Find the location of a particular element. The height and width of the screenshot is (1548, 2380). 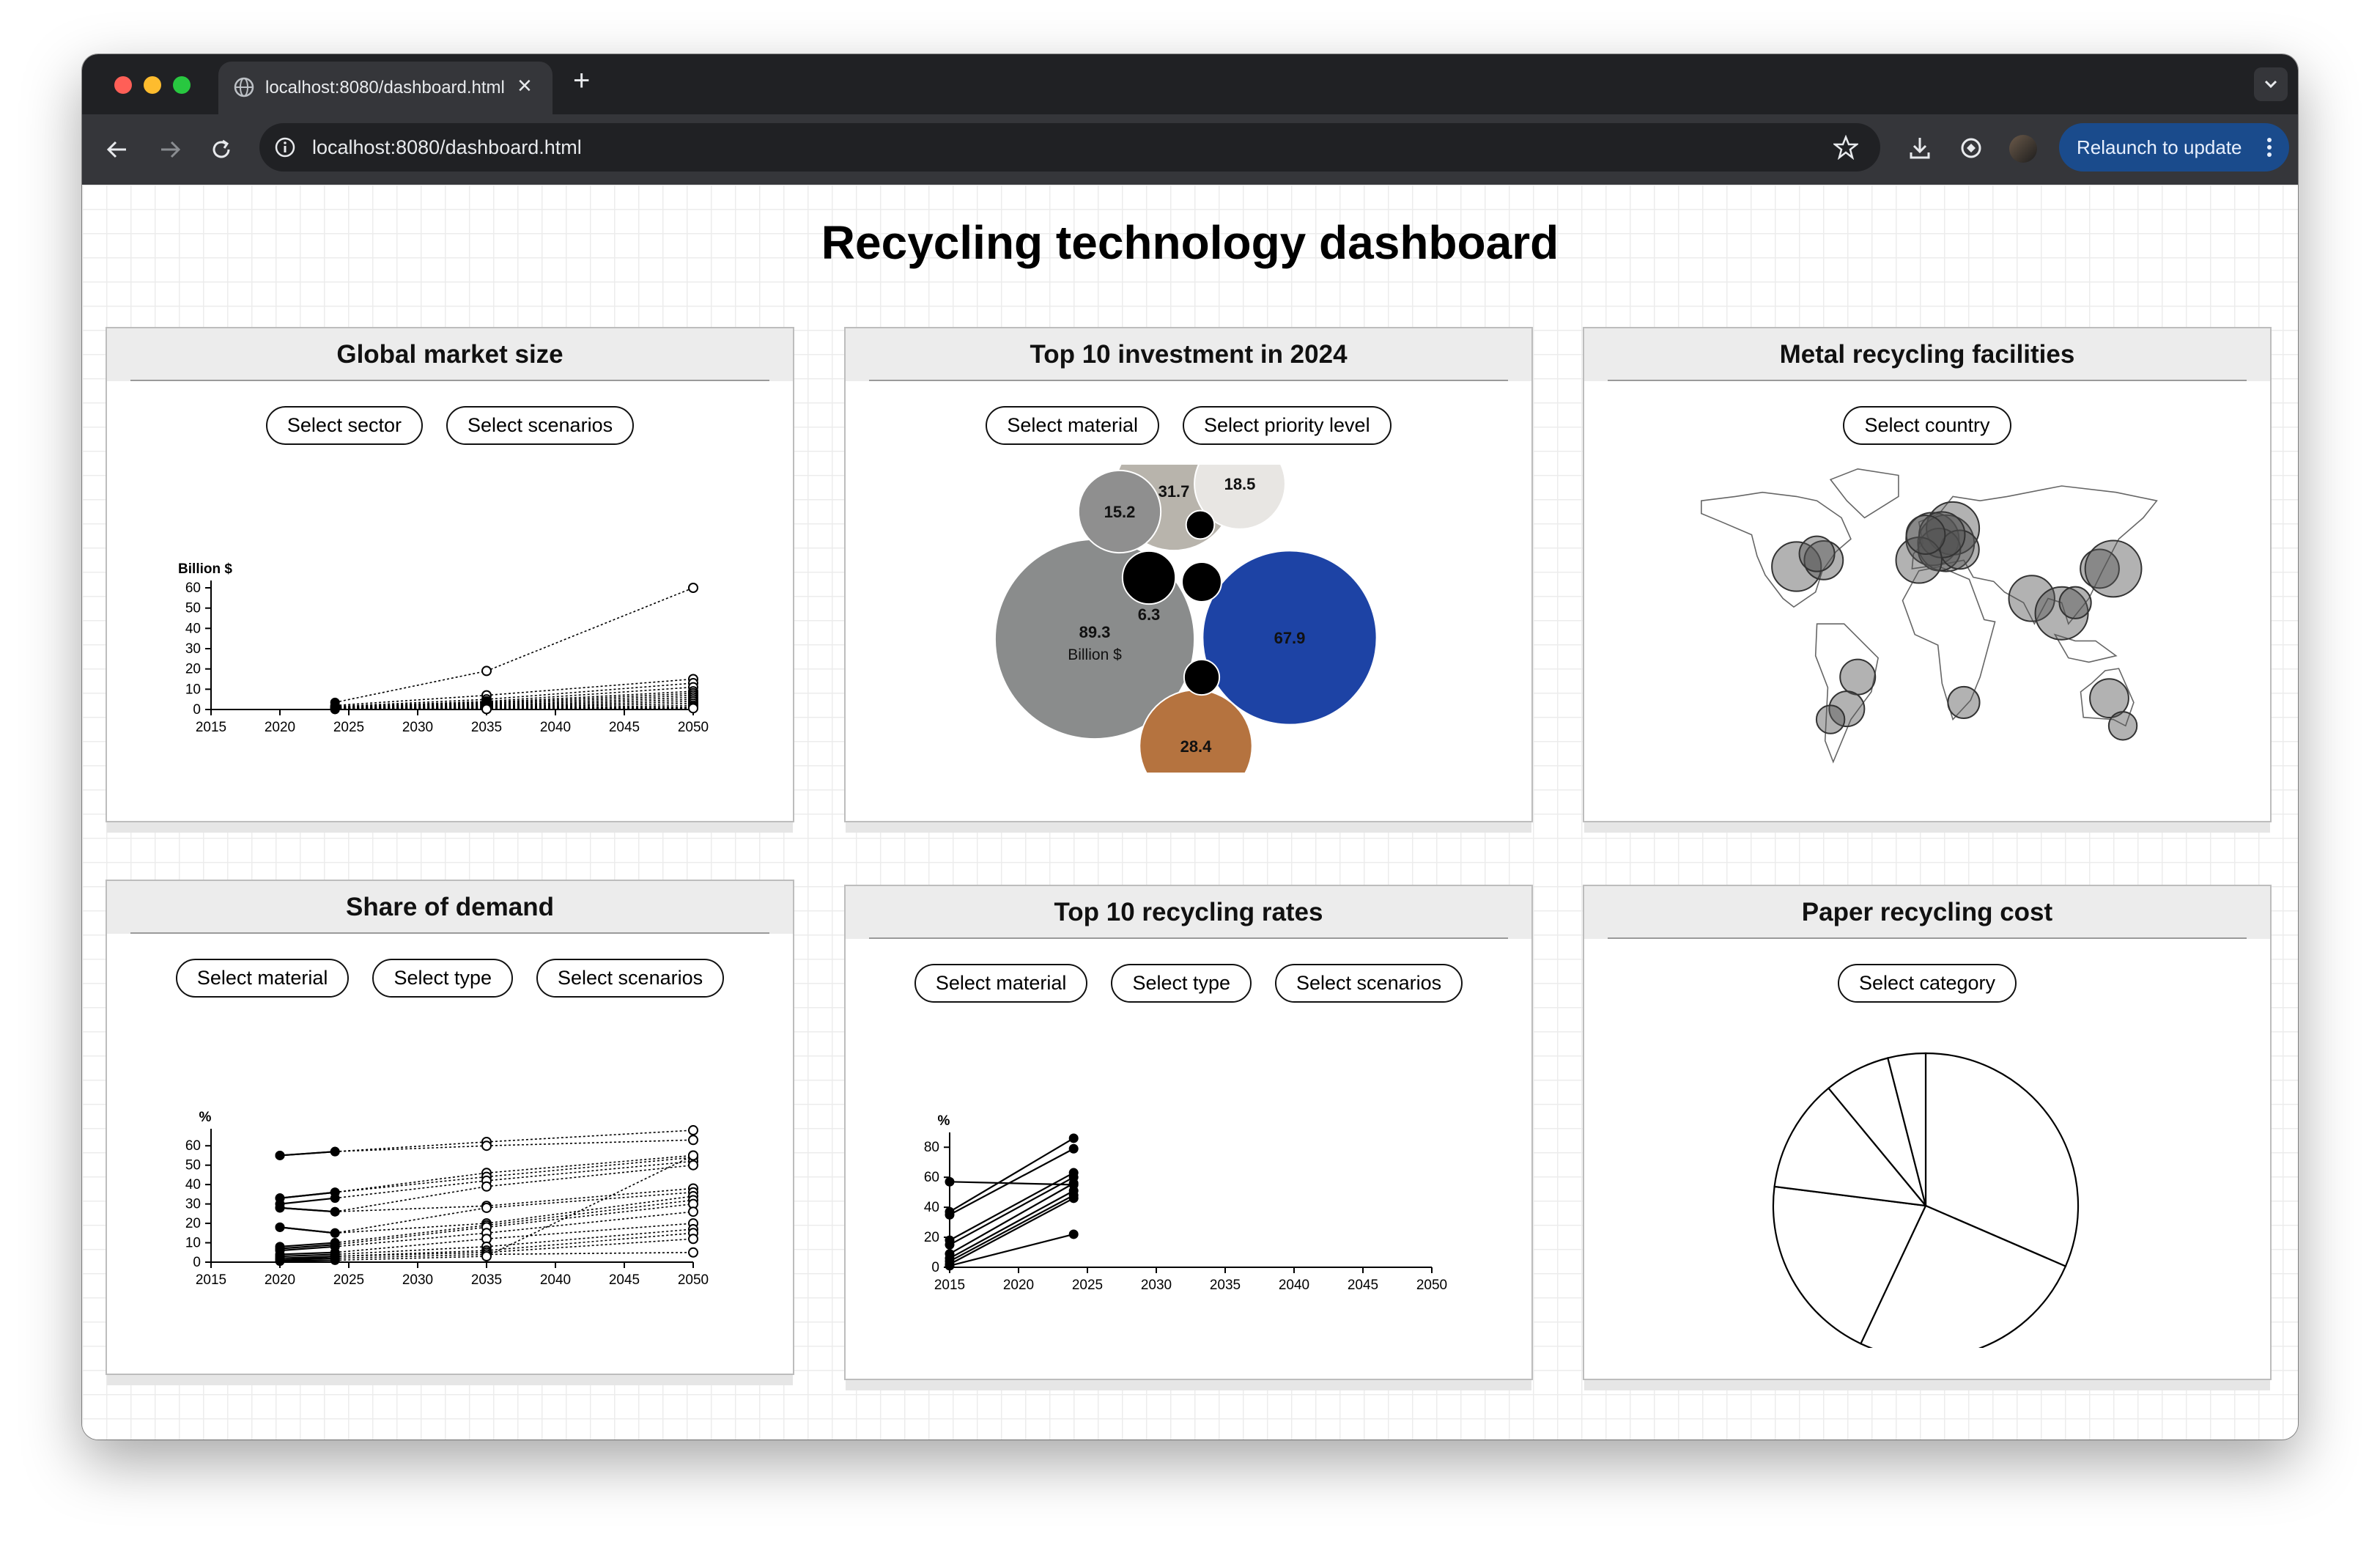

card-header: Paper recycling cost is located at coordinates (1927, 912).